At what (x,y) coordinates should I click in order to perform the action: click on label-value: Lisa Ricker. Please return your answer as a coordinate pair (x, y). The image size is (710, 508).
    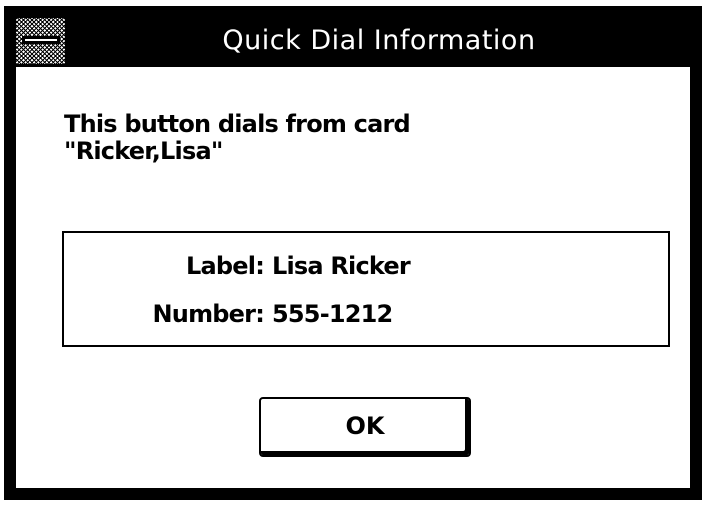
    Looking at the image, I should click on (341, 266).